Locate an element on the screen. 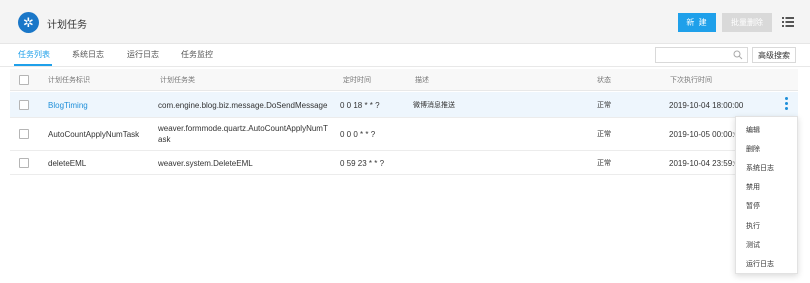 The width and height of the screenshot is (810, 283). column-header-status: 状态 is located at coordinates (604, 81).